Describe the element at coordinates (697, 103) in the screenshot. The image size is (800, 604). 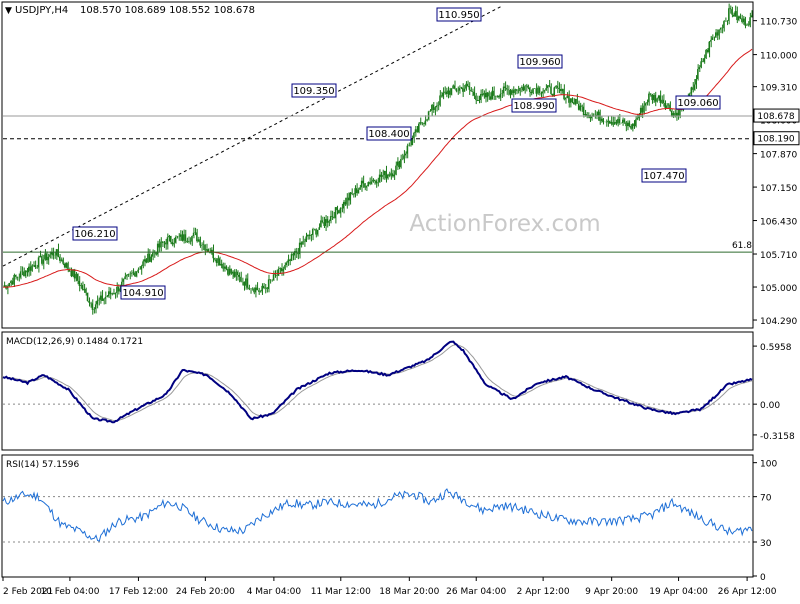
I see `price-label-text: 109.060` at that location.